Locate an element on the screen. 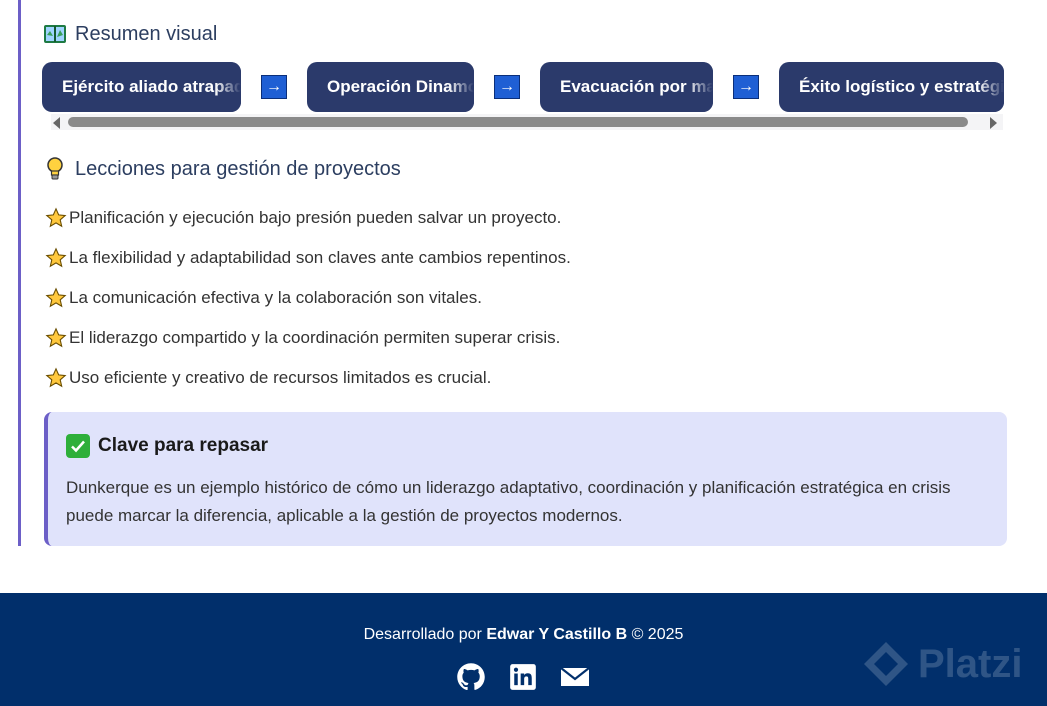  check-mark-icon is located at coordinates (78, 446).